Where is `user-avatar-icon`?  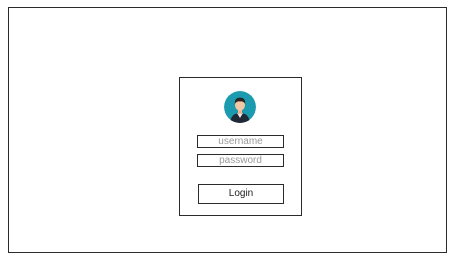
user-avatar-icon is located at coordinates (240, 107).